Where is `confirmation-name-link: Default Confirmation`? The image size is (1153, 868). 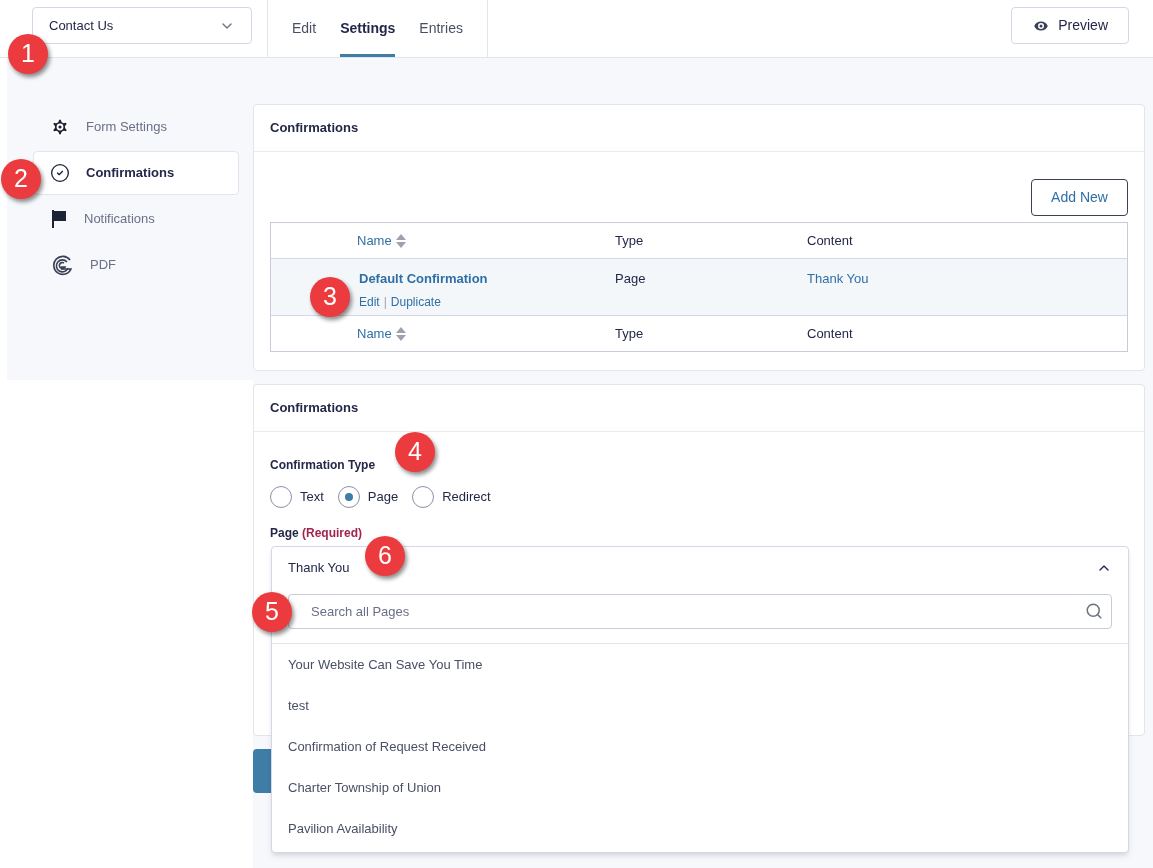
confirmation-name-link: Default Confirmation is located at coordinates (487, 279).